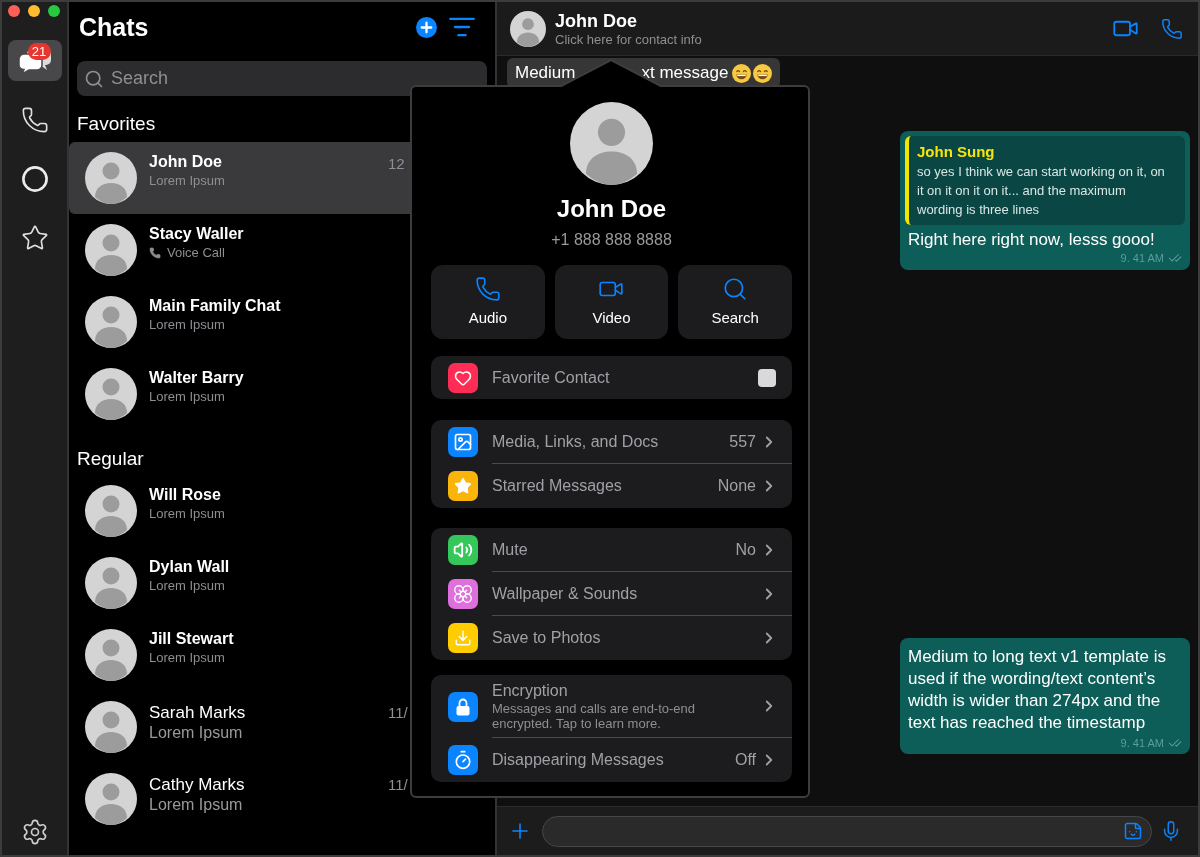 This screenshot has height=857, width=1200. Describe the element at coordinates (956, 152) in the screenshot. I see `quote-author: John Sung` at that location.